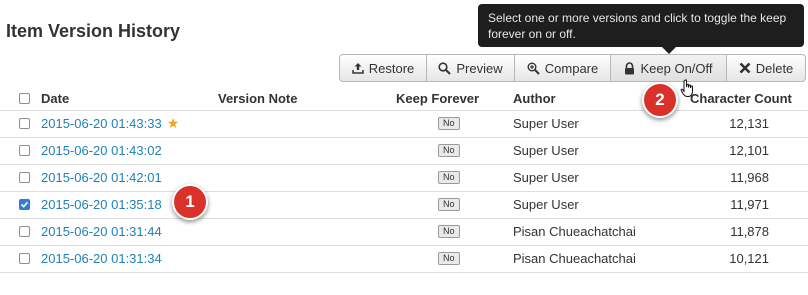 The image size is (808, 295). I want to click on header-date: Date, so click(55, 98).